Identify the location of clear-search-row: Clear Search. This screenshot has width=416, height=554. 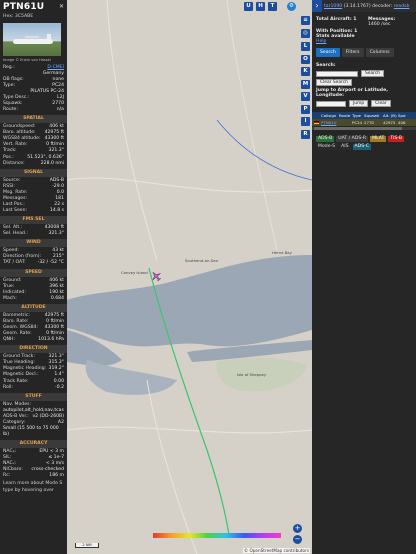
(364, 82).